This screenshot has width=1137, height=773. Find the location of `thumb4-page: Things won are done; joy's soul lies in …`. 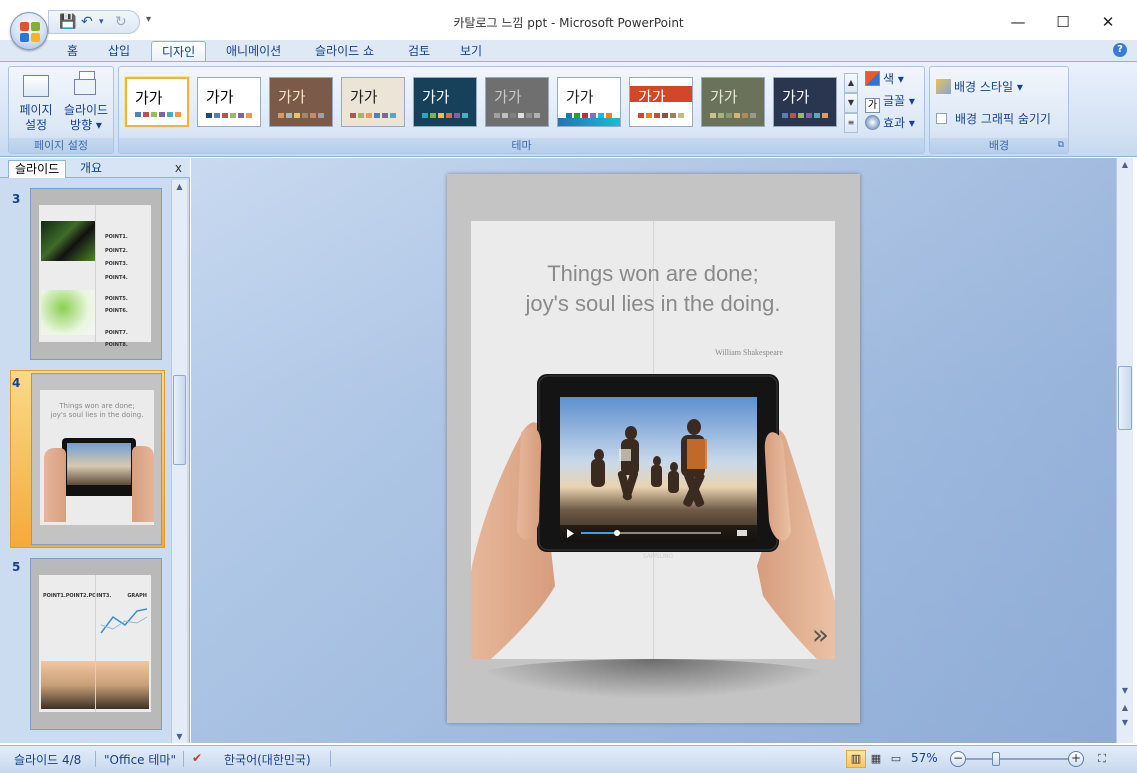

thumb4-page: Things won are done; joy's soul lies in … is located at coordinates (97, 457).